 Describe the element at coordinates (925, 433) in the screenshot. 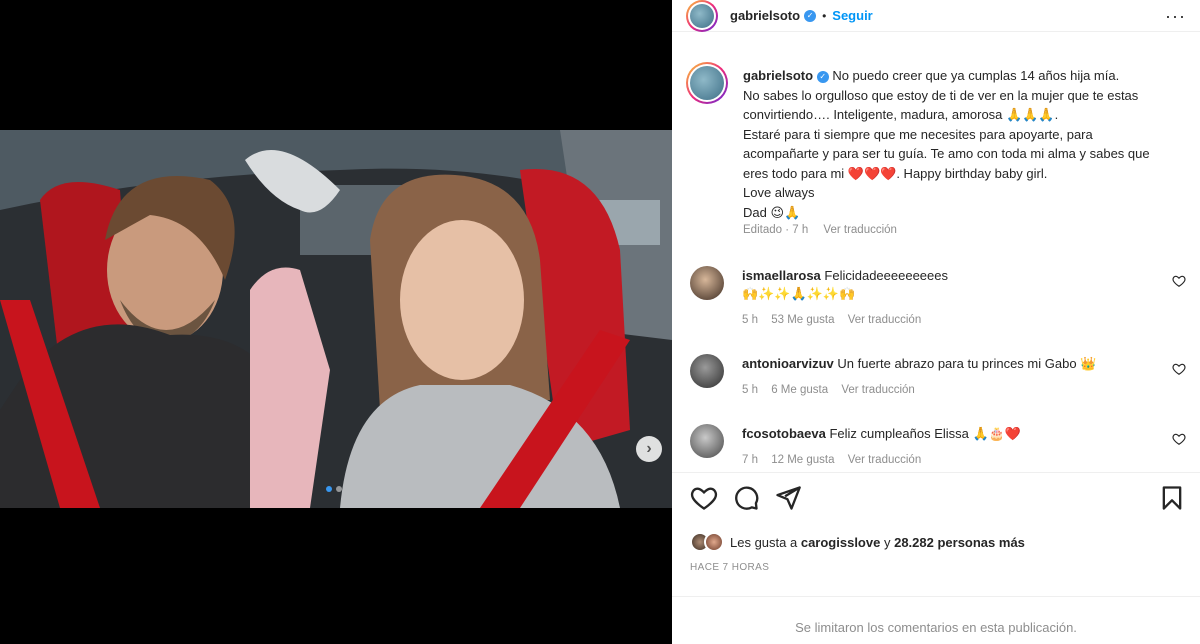

I see `comment-body: Feliz cumpleaños Elissa 🙏🎂❤️` at that location.